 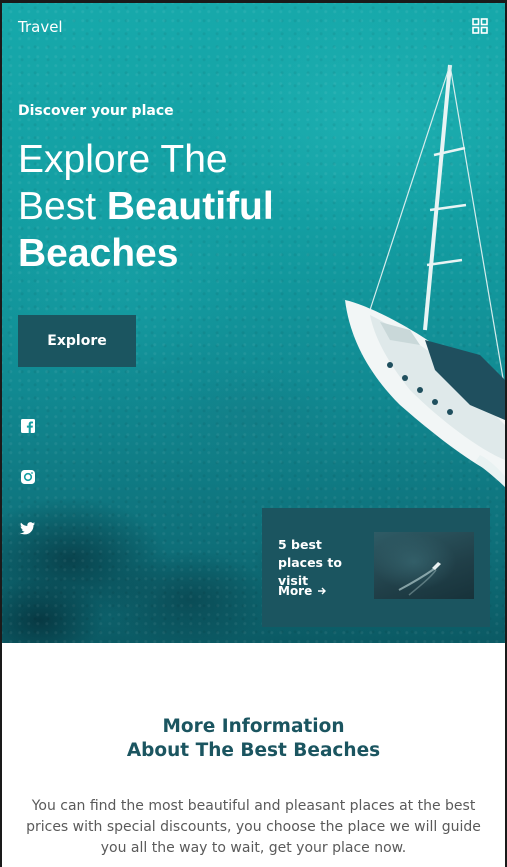 I want to click on hero-headline: Explore The Best Beautiful Beaches, so click(x=168, y=206).